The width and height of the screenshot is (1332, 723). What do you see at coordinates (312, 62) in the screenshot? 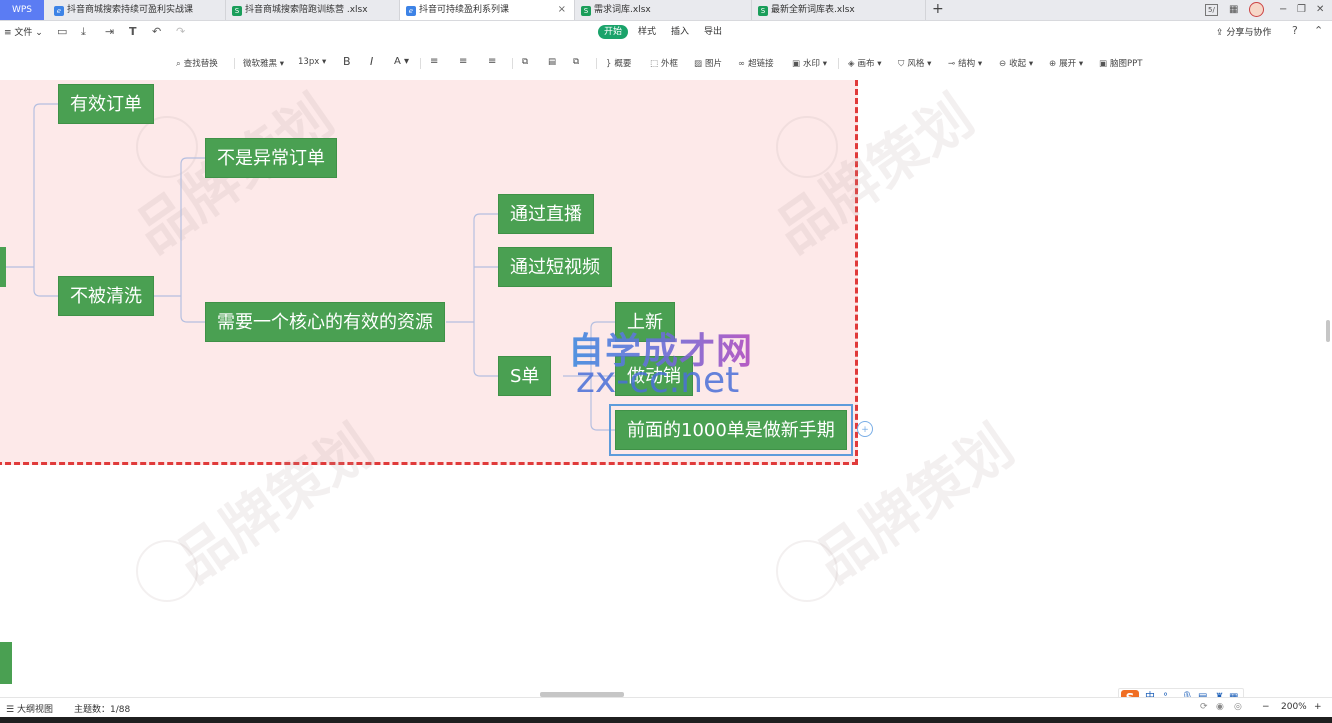
I see `font-size-select: 13px ▾` at bounding box center [312, 62].